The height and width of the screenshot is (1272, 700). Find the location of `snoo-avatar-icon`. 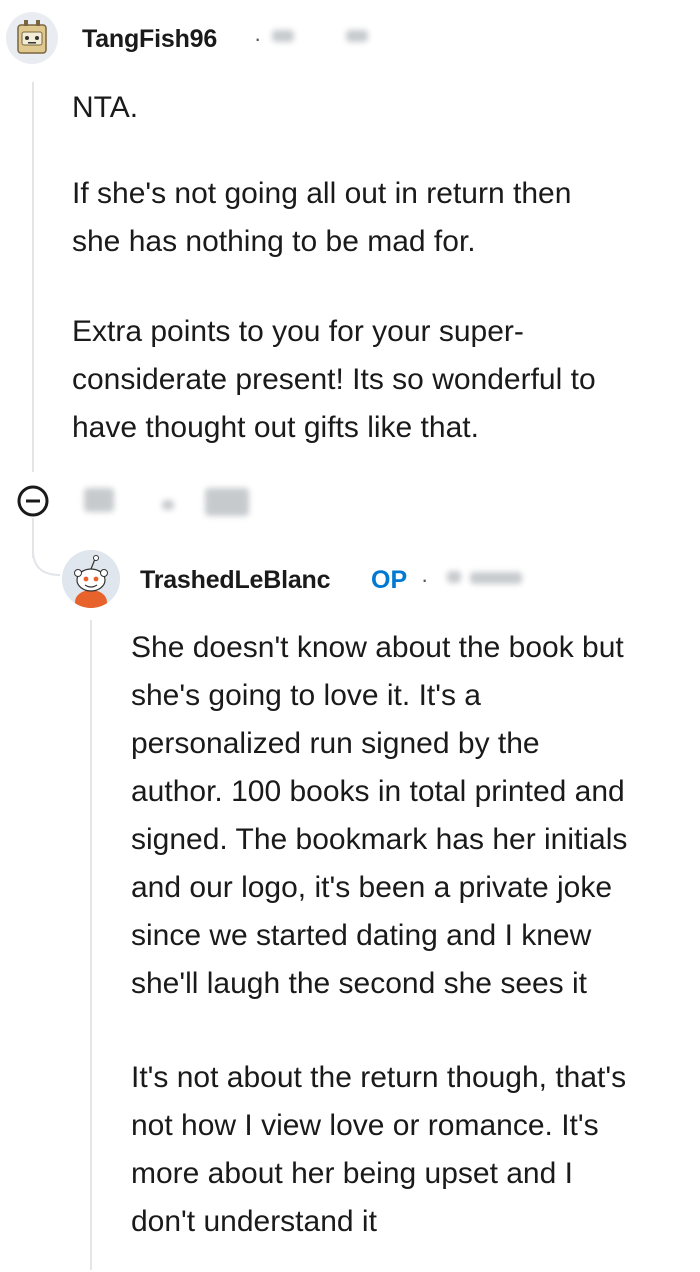

snoo-avatar-icon is located at coordinates (91, 579).